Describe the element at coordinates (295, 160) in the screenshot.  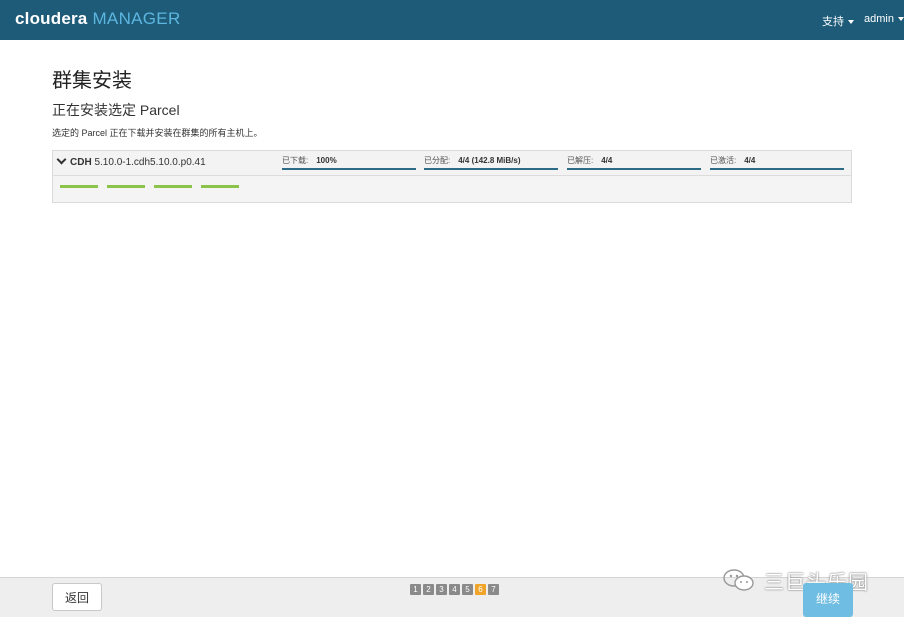
I see `stage-label: 已下载:` at that location.